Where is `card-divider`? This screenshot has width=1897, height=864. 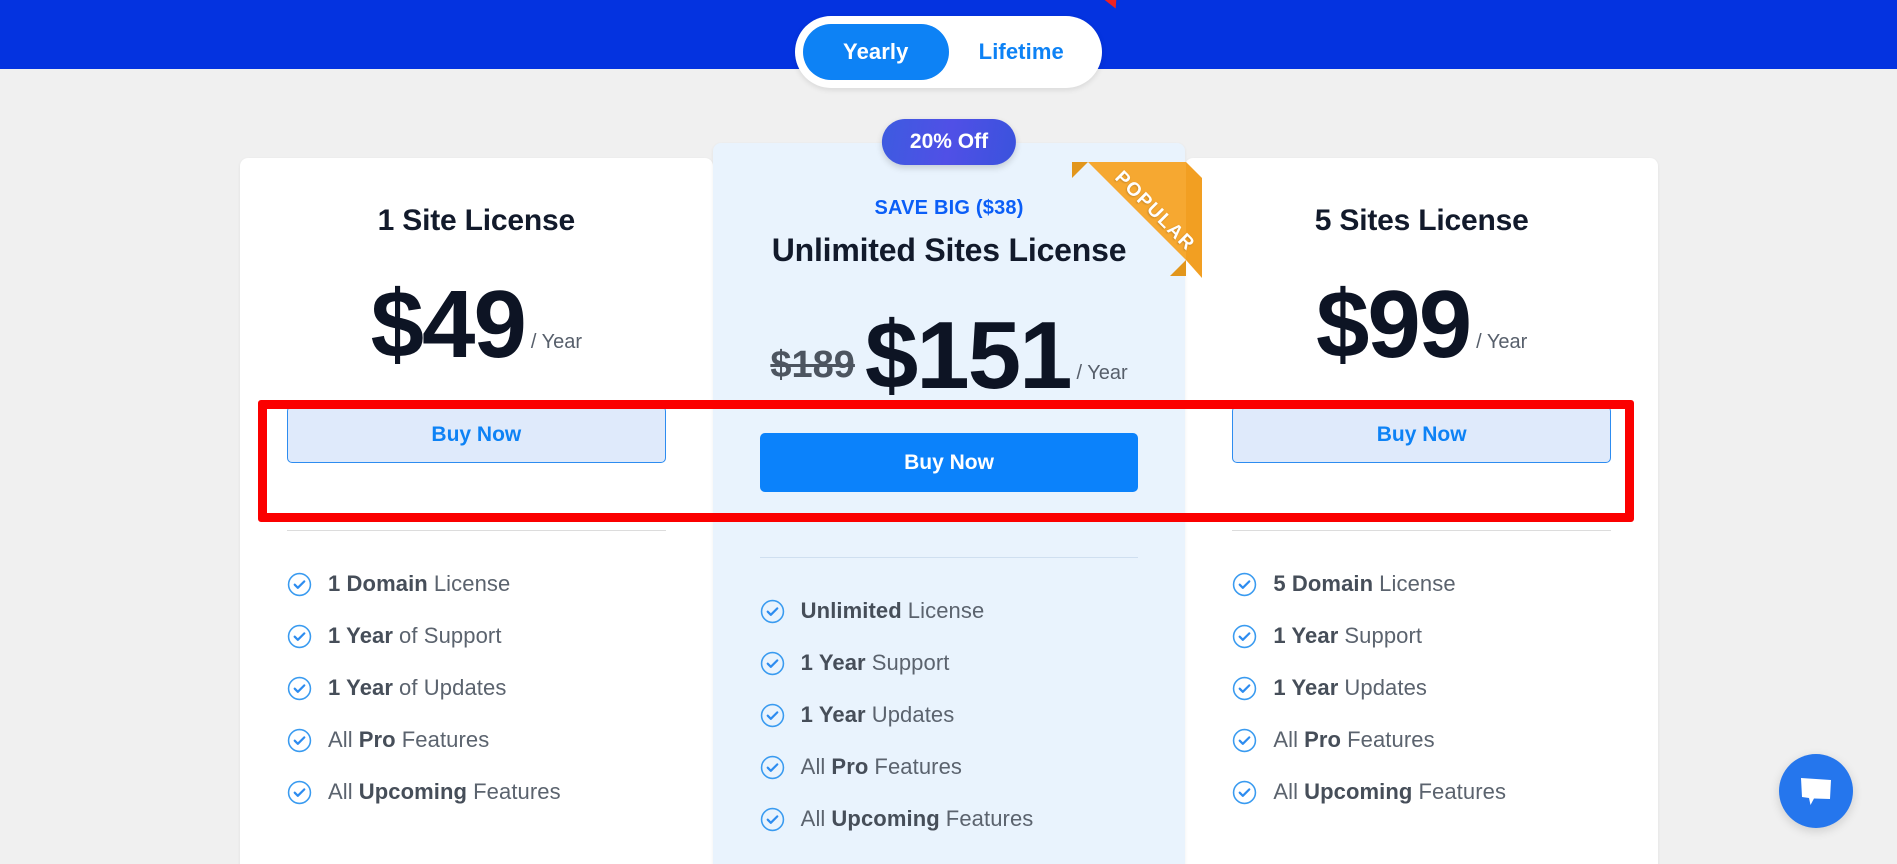 card-divider is located at coordinates (1422, 530).